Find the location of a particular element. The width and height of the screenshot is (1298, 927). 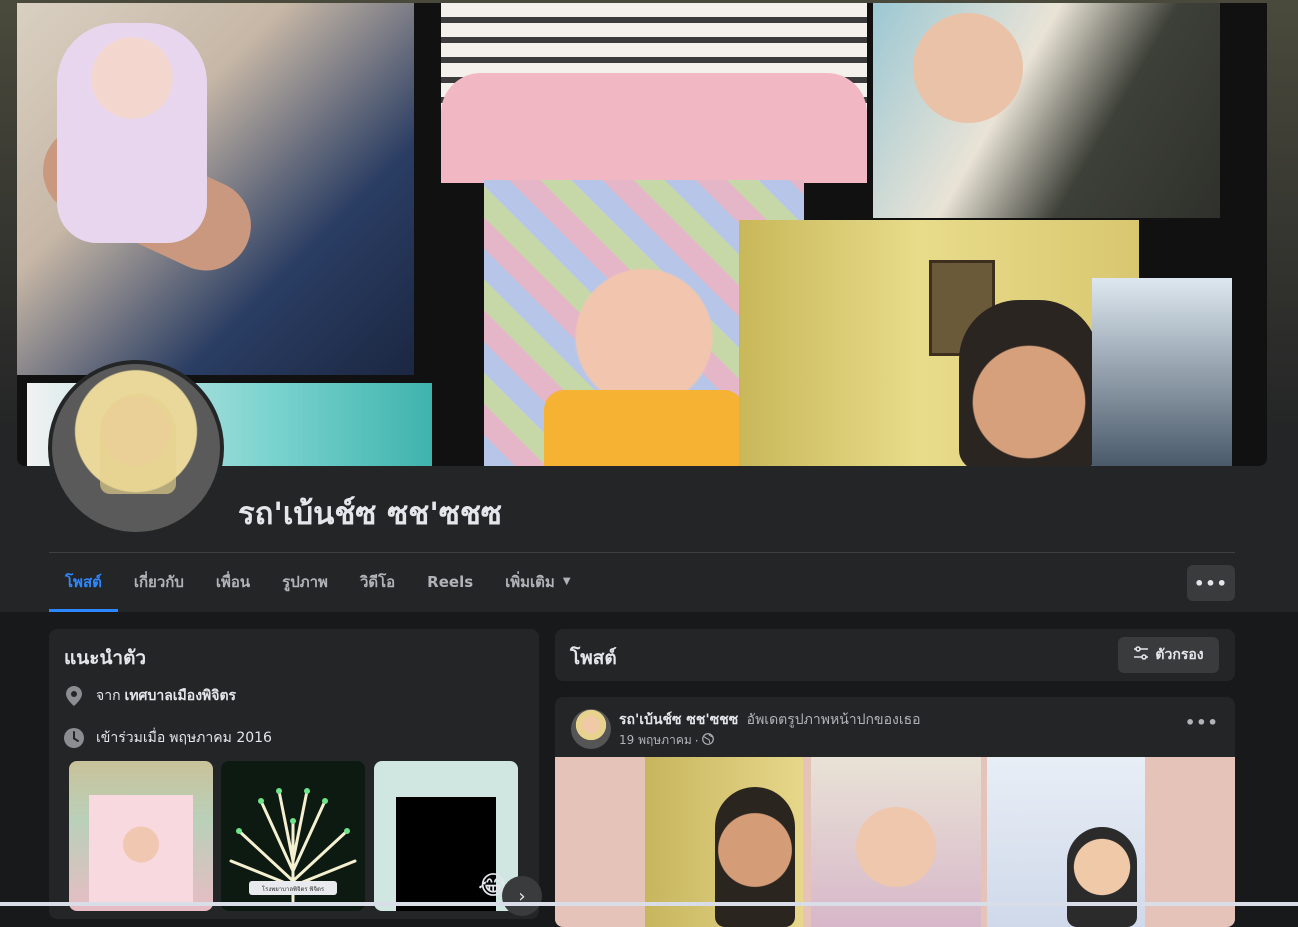

photo-caption: โรงพยาบาลพิจิตร พิจิตร is located at coordinates (293, 889).